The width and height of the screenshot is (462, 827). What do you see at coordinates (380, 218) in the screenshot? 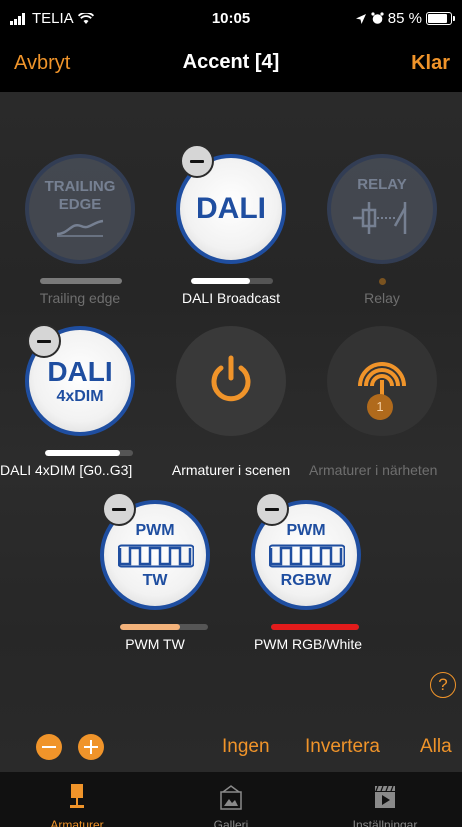
I see `relay-switch-icon` at bounding box center [380, 218].